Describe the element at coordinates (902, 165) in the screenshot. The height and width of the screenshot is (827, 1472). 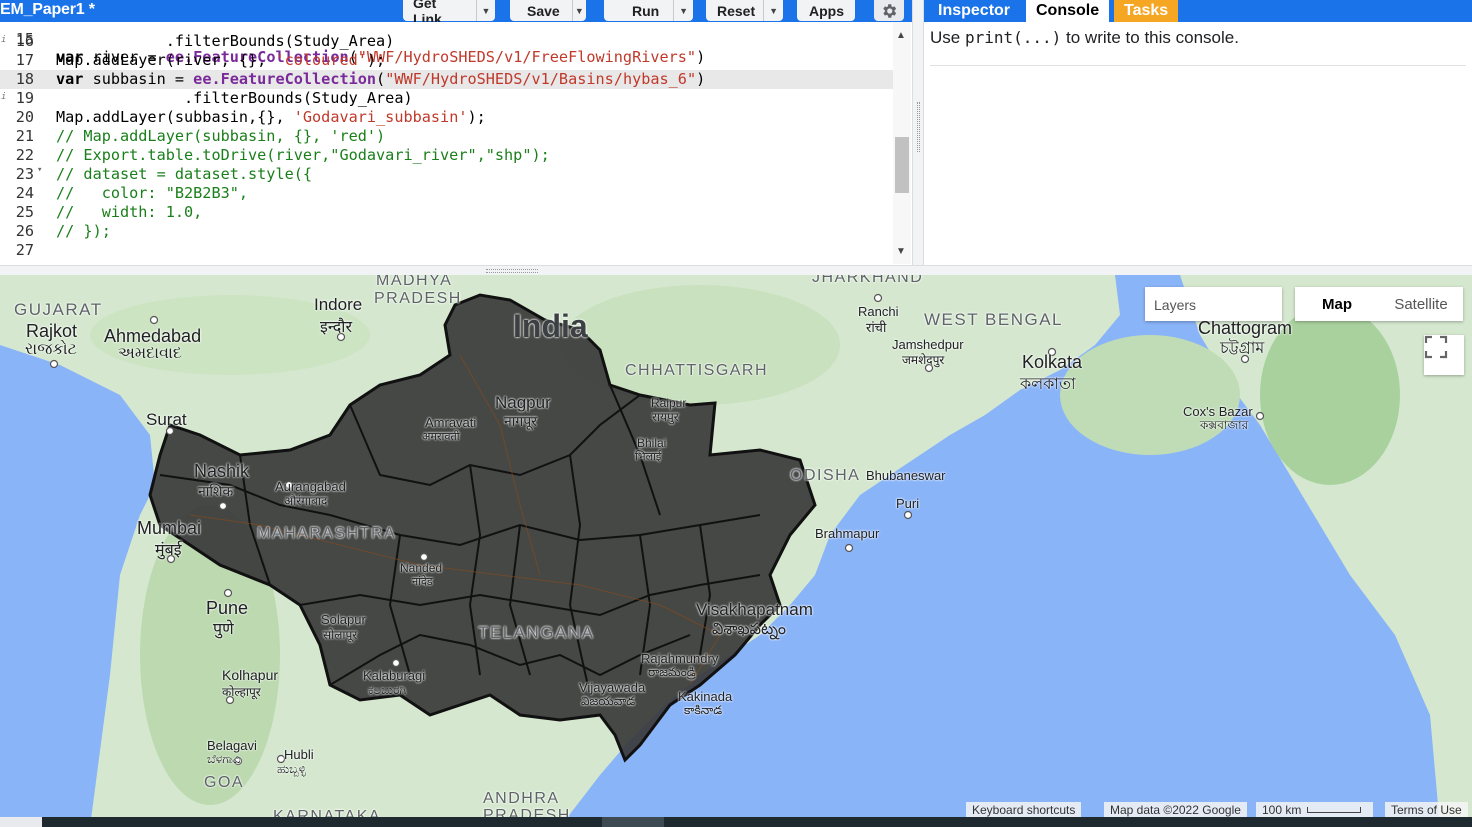
I see `scrollbar-thumb` at that location.